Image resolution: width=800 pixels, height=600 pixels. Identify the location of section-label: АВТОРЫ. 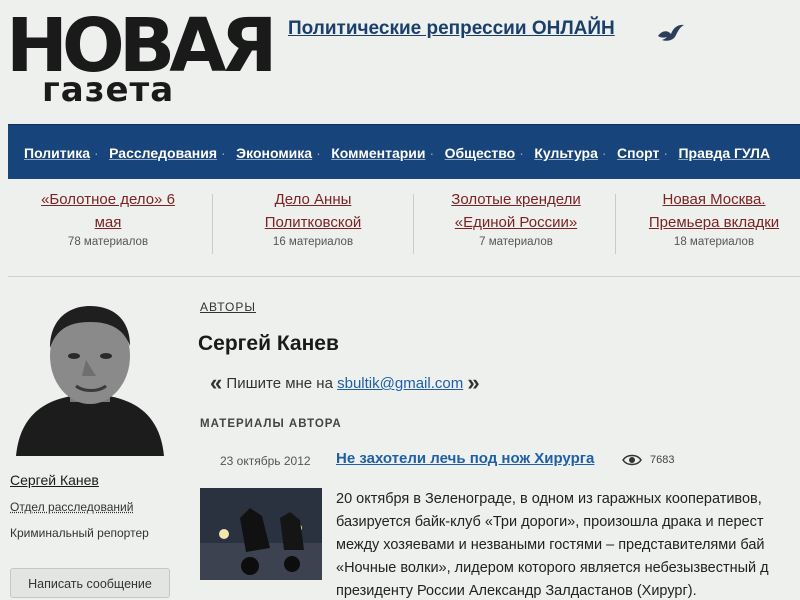
(228, 307).